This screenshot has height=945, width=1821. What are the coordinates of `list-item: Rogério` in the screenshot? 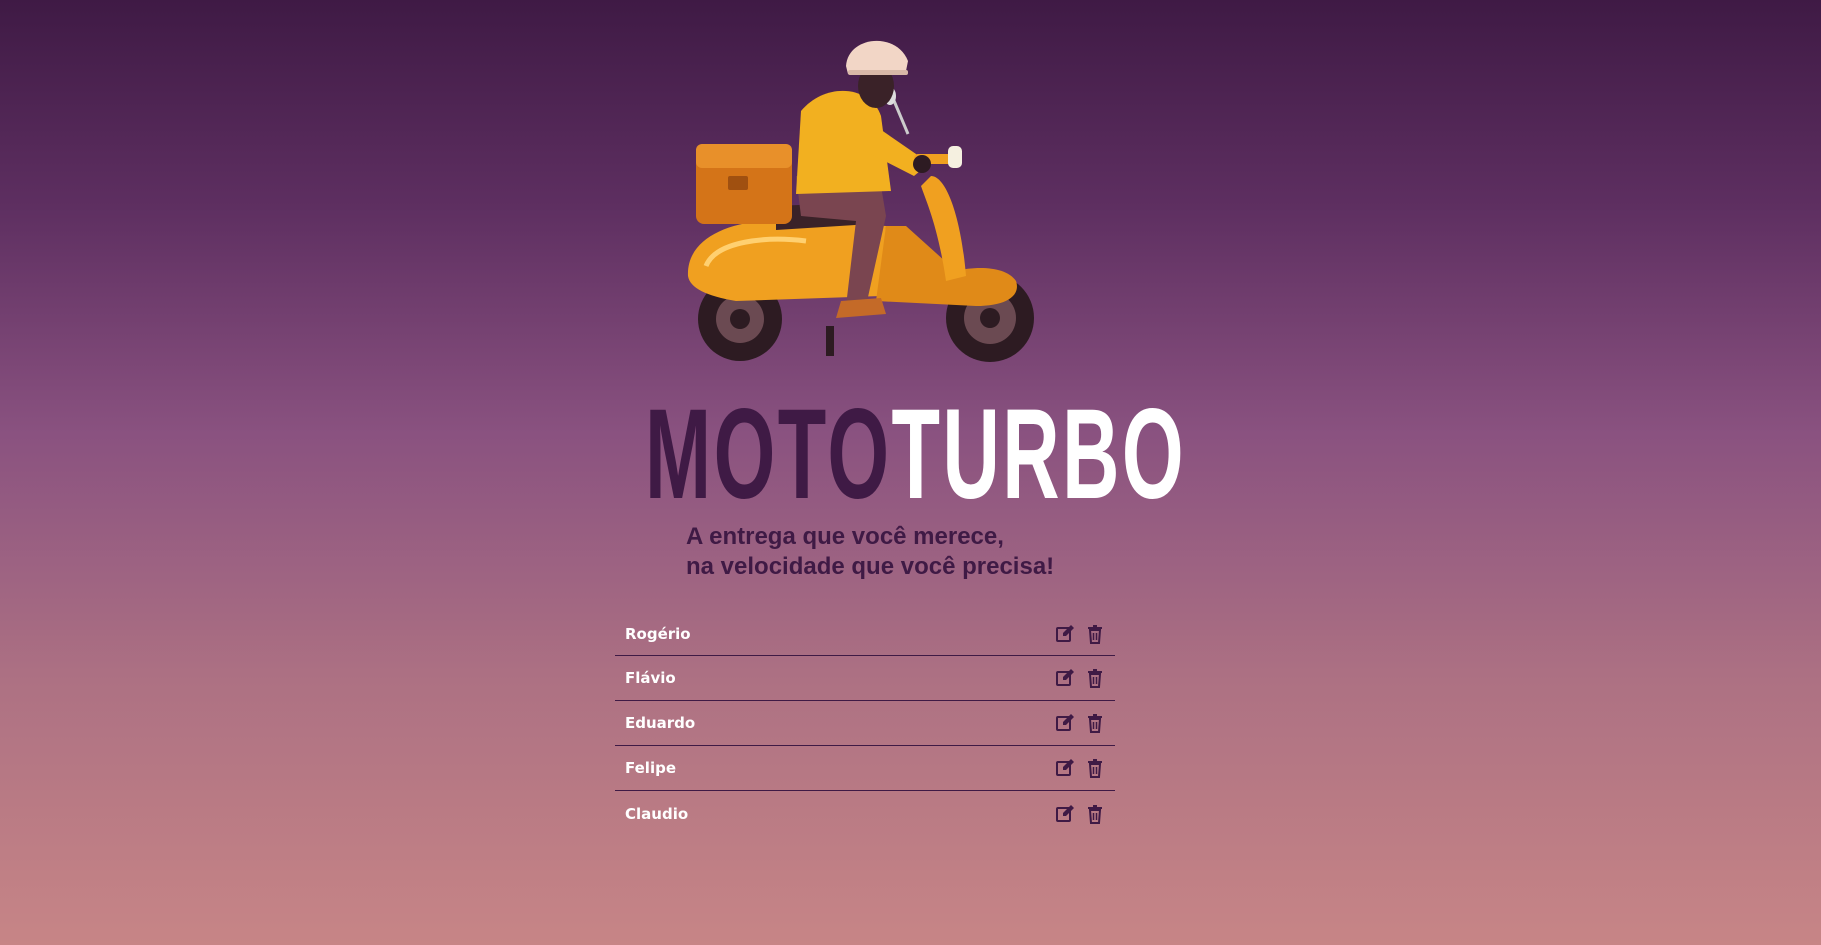 It's located at (865, 634).